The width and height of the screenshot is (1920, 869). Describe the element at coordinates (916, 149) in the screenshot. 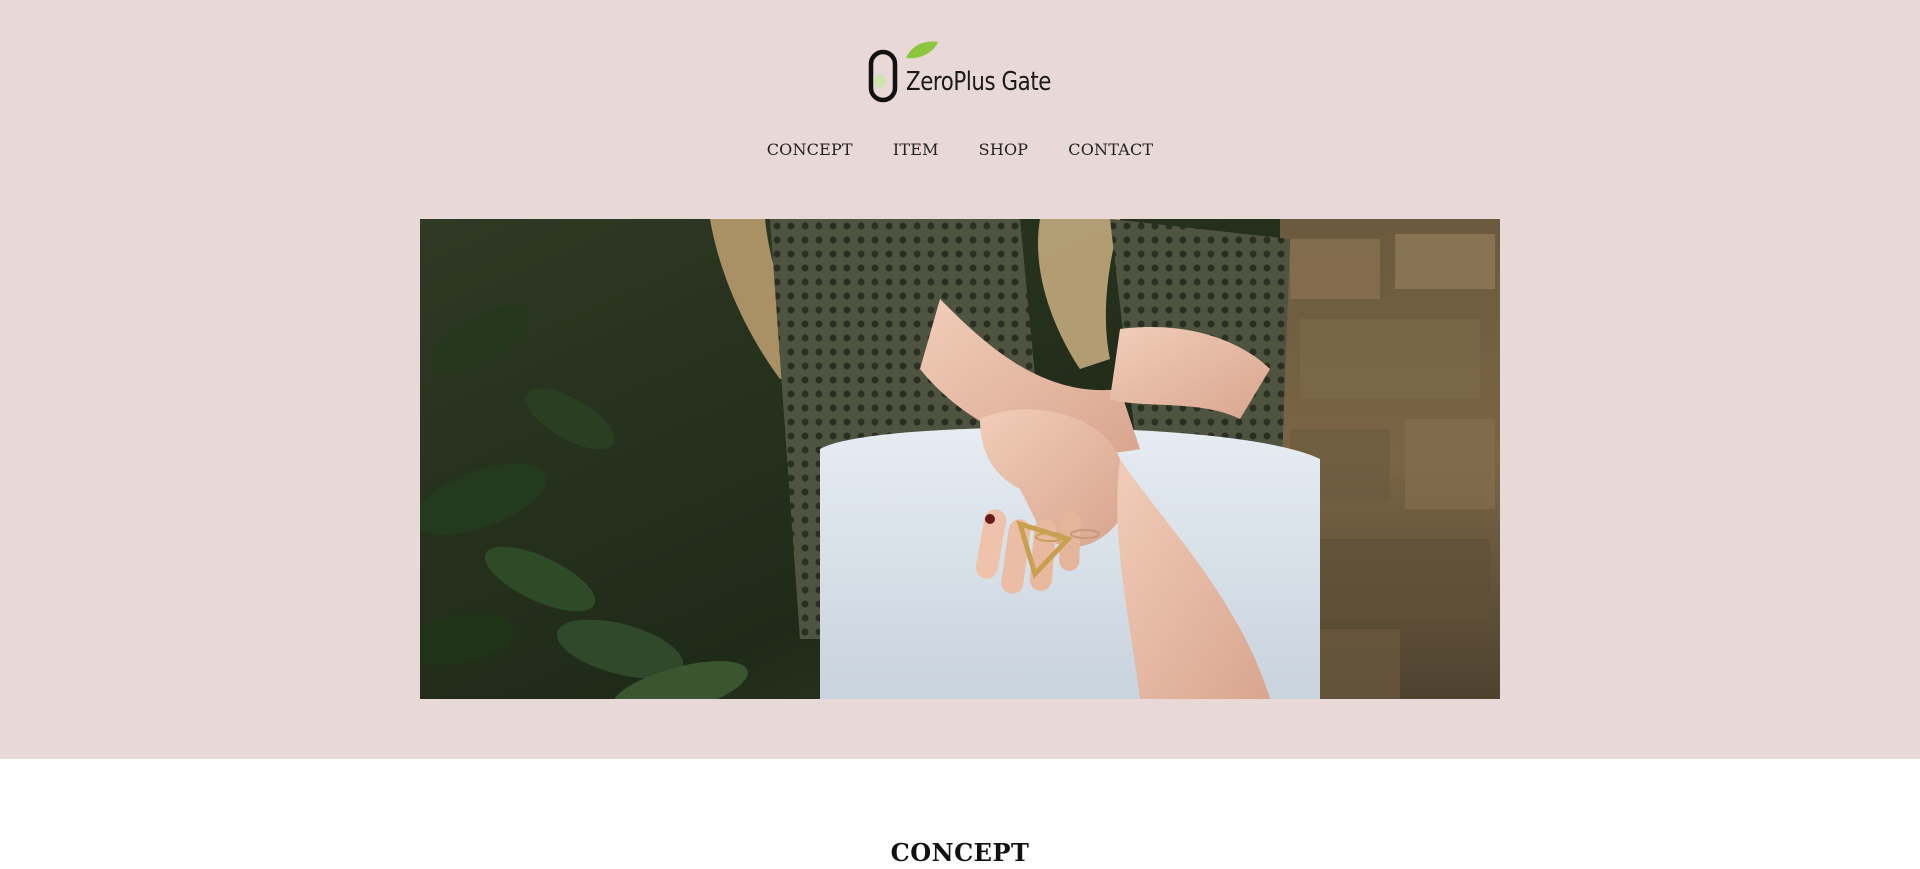

I see `nav-item-item: ITEM` at that location.